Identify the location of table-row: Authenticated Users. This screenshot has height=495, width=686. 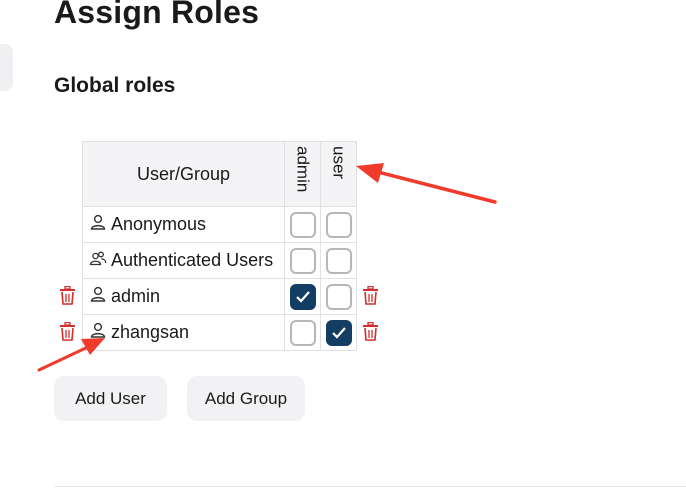
(219, 260).